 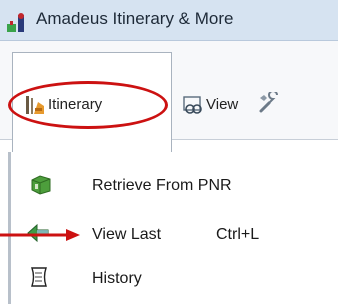 What do you see at coordinates (166, 235) in the screenshot?
I see `menu-item-view-last: View Last Ctrl+L` at bounding box center [166, 235].